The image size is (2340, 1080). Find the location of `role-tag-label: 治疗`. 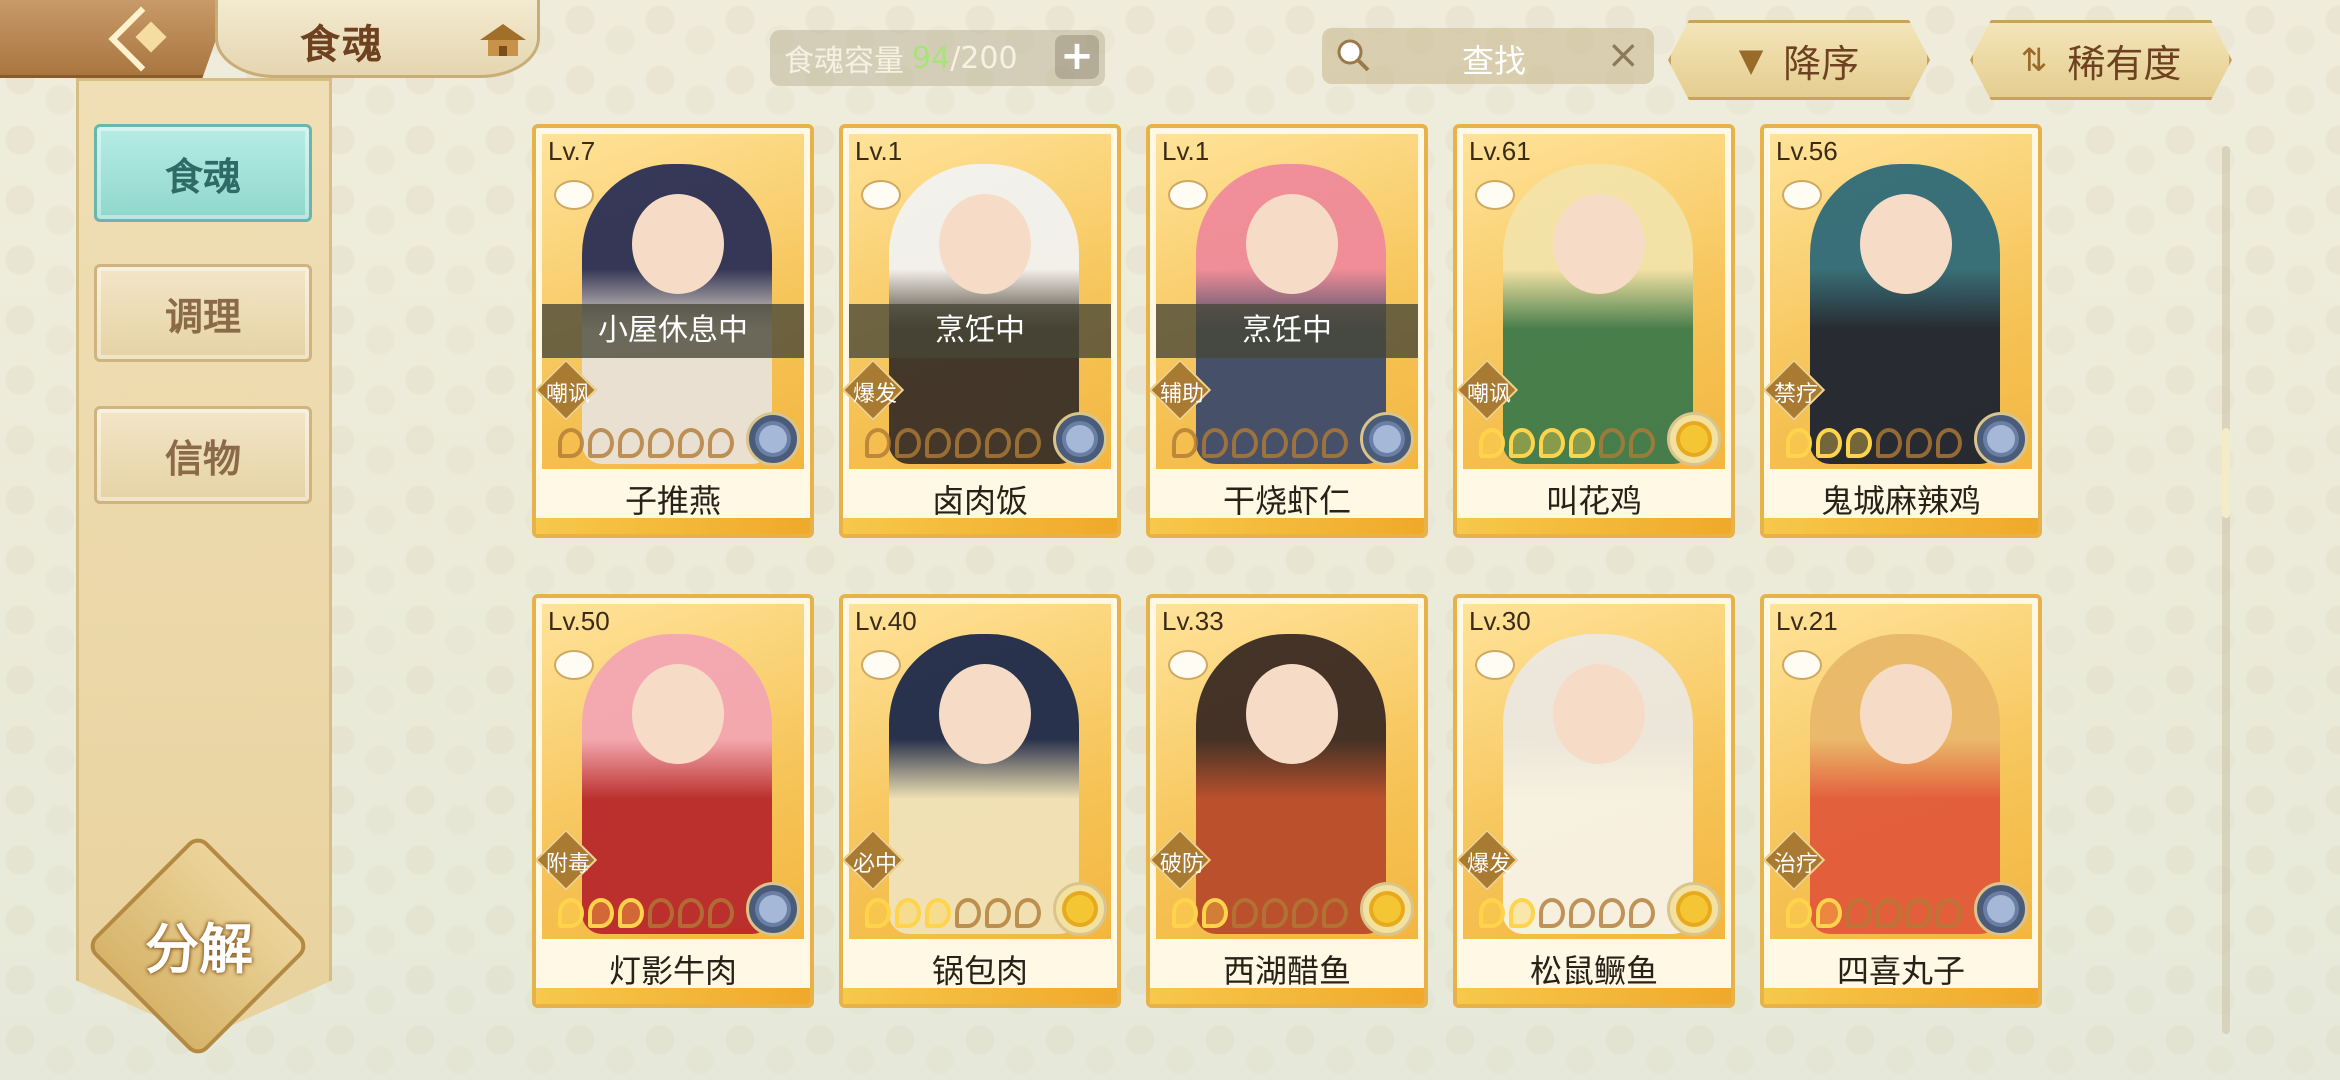

role-tag-label: 治疗 is located at coordinates (1795, 864).